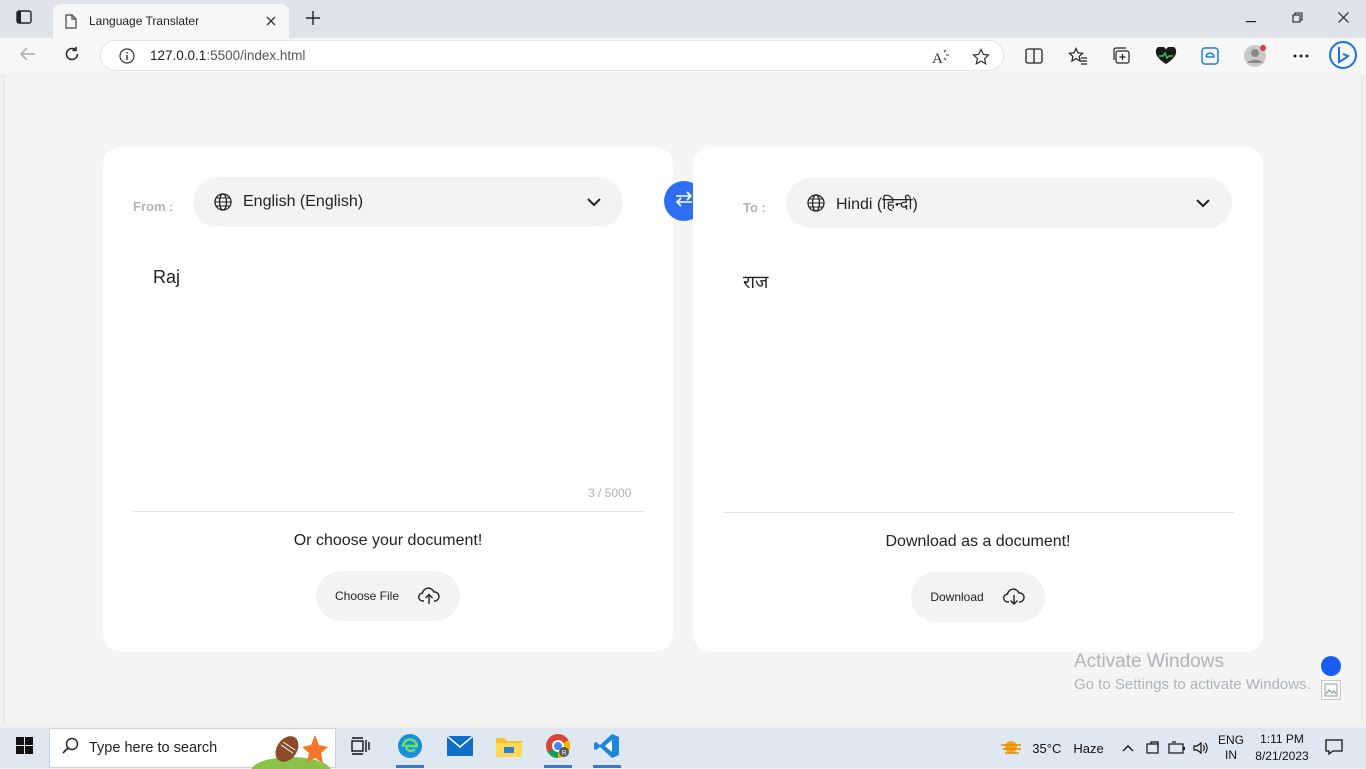 Image resolution: width=1366 pixels, height=769 pixels. I want to click on edge-taskbar-app, so click(410, 748).